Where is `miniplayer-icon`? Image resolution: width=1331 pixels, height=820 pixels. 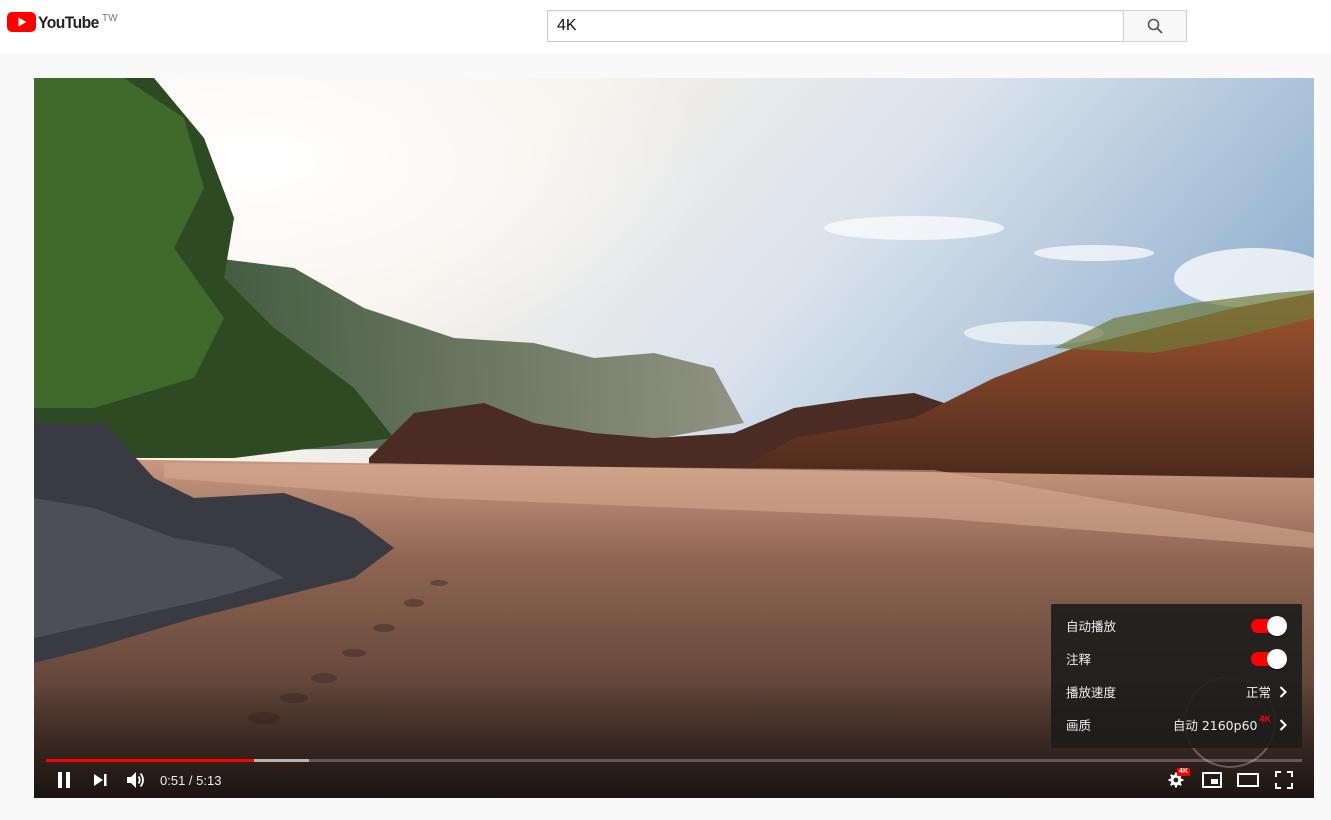 miniplayer-icon is located at coordinates (1212, 780).